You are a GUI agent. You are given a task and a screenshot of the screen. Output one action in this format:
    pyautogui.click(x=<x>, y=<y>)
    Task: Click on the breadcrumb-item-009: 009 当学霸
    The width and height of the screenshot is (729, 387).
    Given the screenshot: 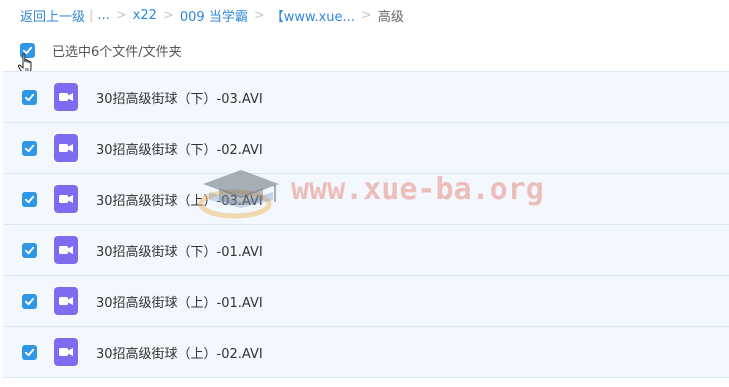 What is the action you would take?
    pyautogui.click(x=214, y=15)
    